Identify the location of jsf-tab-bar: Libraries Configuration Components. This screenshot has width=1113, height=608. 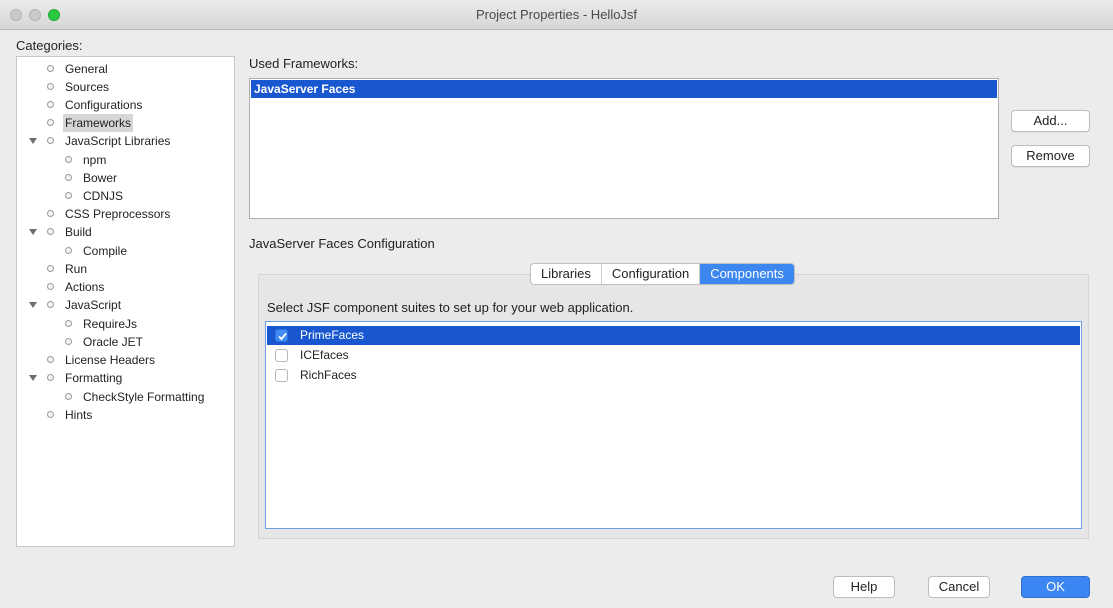
(662, 274).